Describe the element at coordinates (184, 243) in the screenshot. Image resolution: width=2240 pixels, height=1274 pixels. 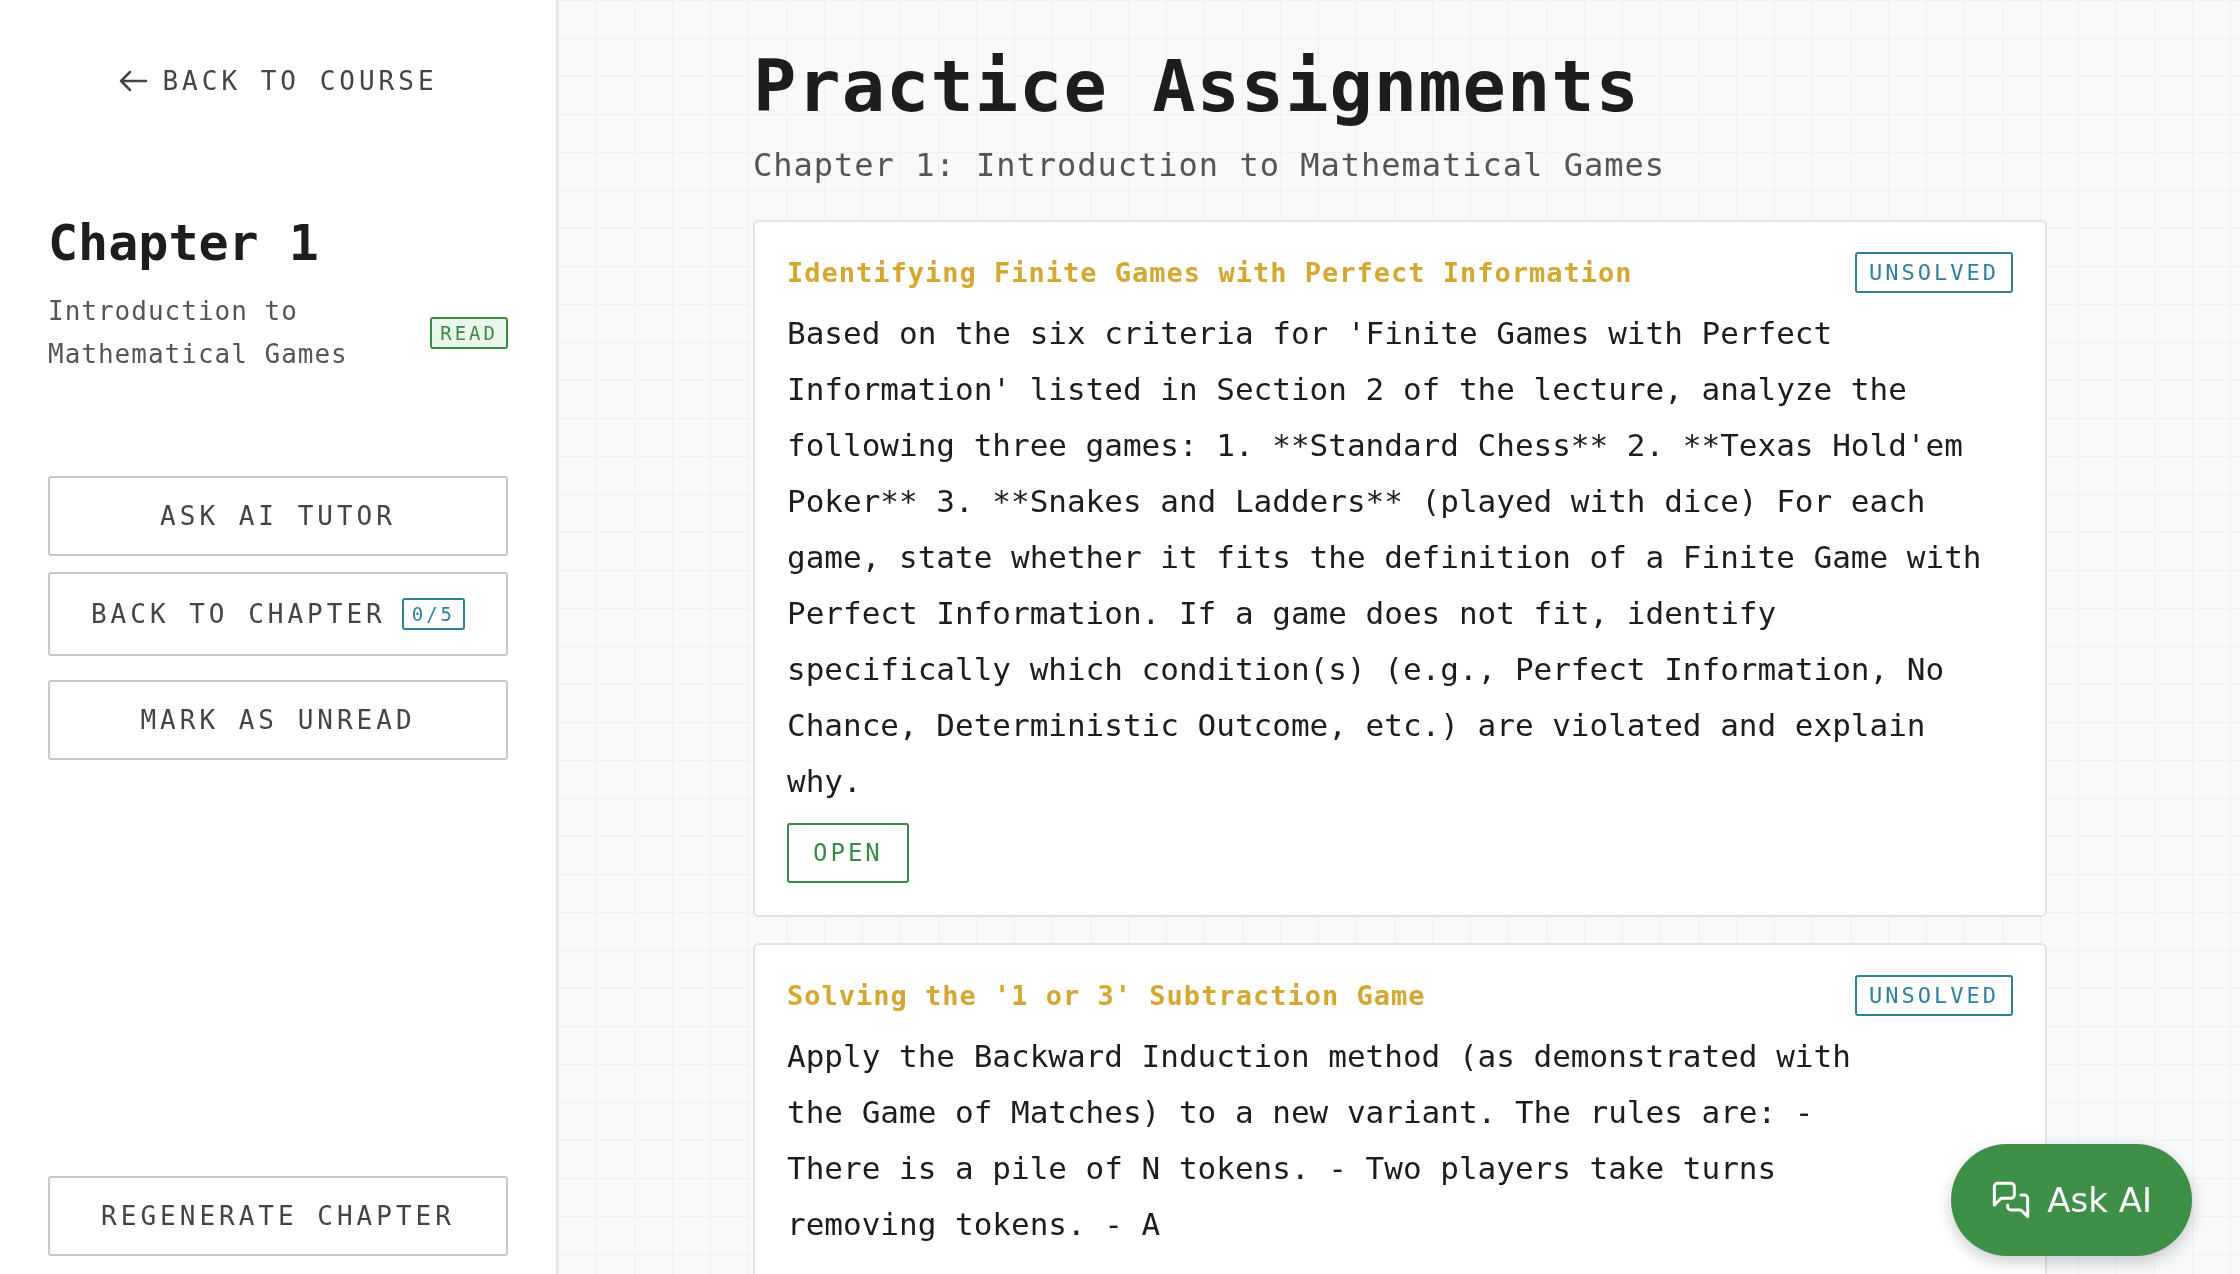
I see `chapter-title: Chapter 1` at that location.